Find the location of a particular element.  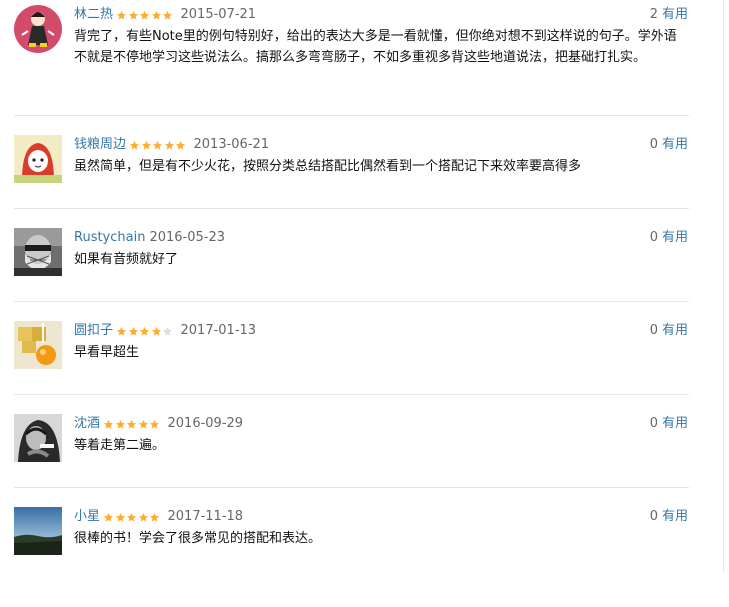

comment-date: 2016-05-23 is located at coordinates (187, 237).